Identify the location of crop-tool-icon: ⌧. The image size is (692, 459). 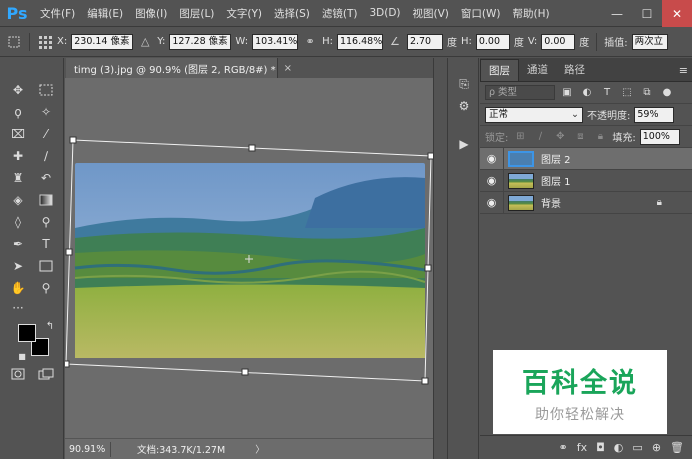
(18, 134).